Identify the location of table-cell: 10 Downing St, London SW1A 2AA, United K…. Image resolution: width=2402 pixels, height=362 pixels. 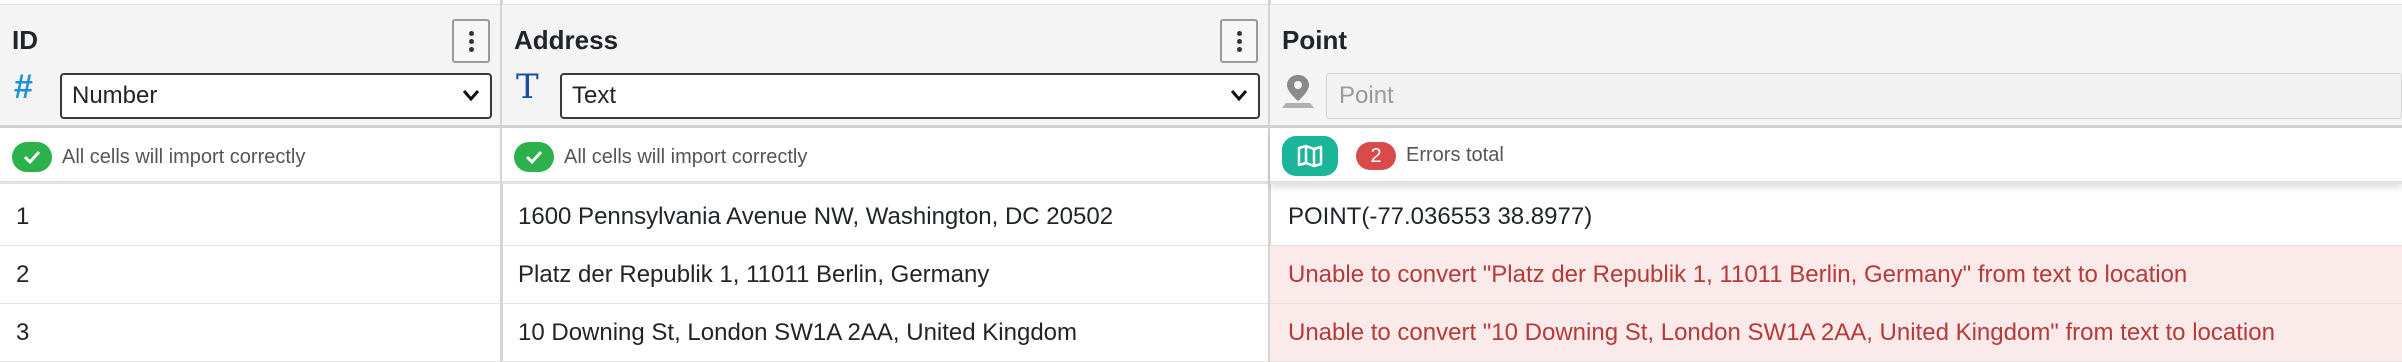
(885, 333).